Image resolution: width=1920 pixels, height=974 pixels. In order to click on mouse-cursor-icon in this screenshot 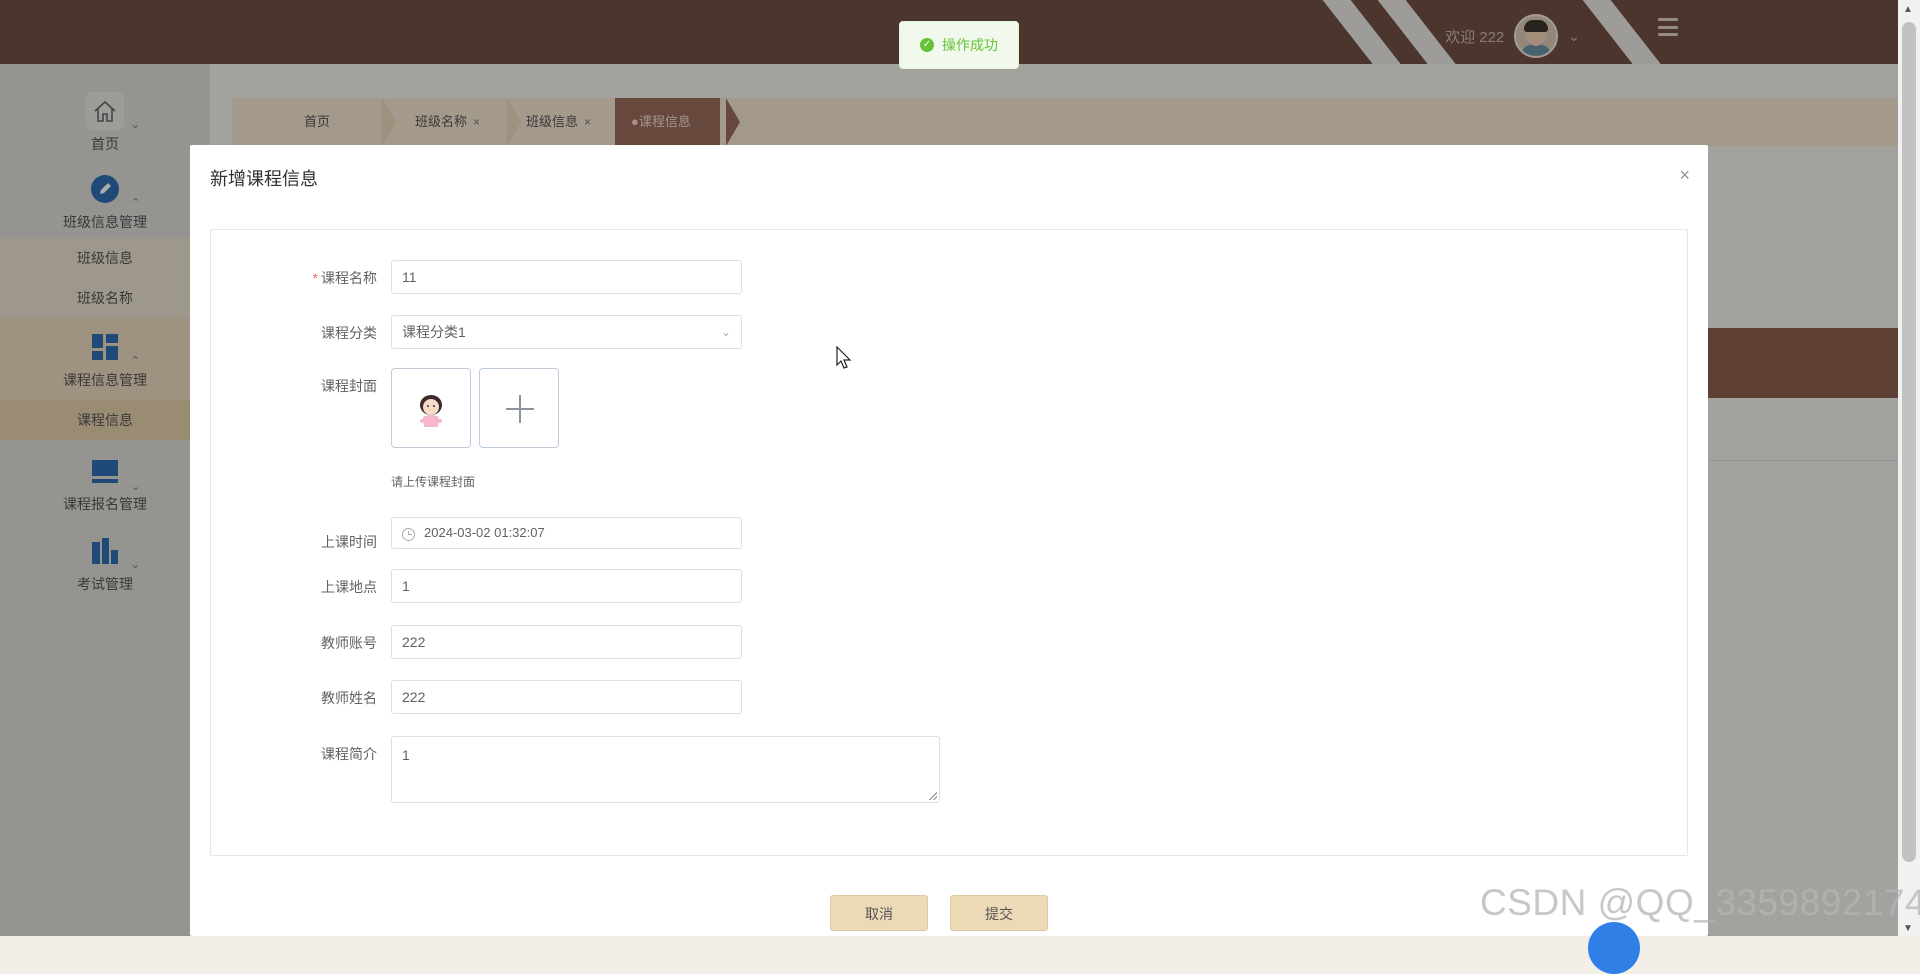, I will do `click(844, 357)`.